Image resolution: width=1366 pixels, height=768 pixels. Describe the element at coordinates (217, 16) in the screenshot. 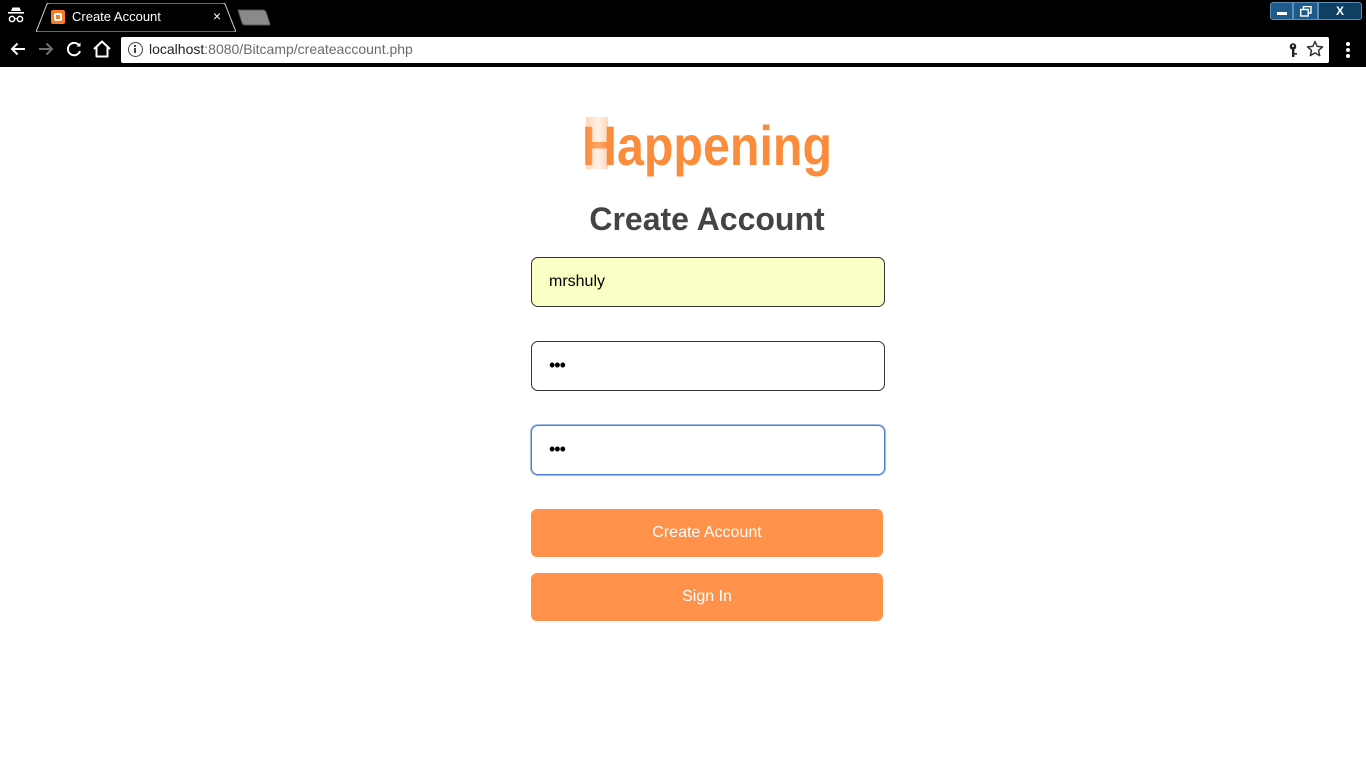

I see `tab-close-icon: ×` at that location.